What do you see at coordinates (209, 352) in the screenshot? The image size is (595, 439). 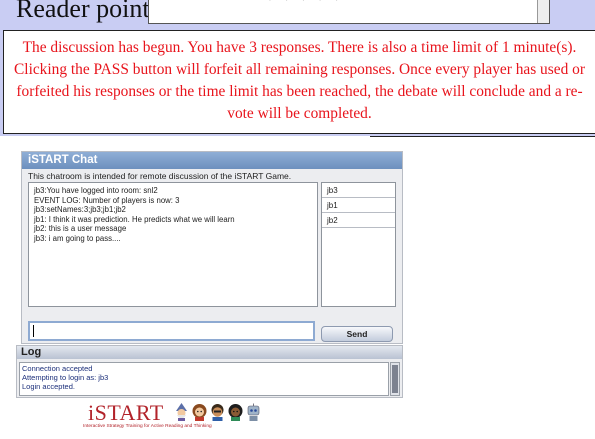 I see `log-title: Log` at bounding box center [209, 352].